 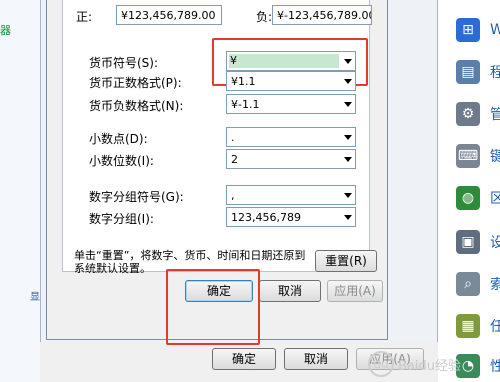 What do you see at coordinates (468, 284) in the screenshot?
I see `search-magnifier-icon: ⌕` at bounding box center [468, 284].